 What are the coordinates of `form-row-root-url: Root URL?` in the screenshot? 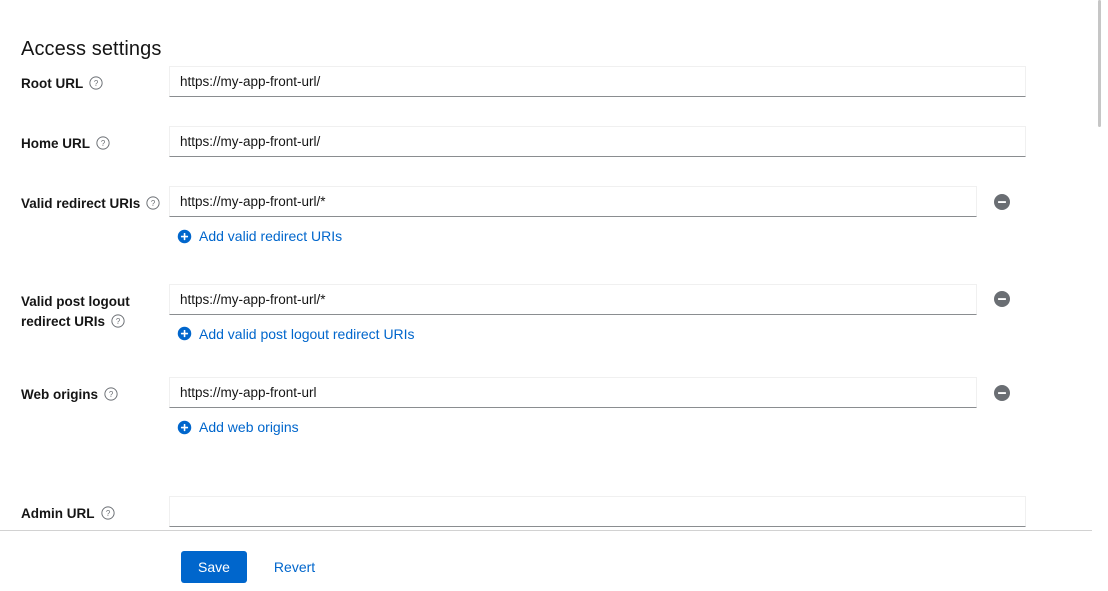 It's located at (554, 81).